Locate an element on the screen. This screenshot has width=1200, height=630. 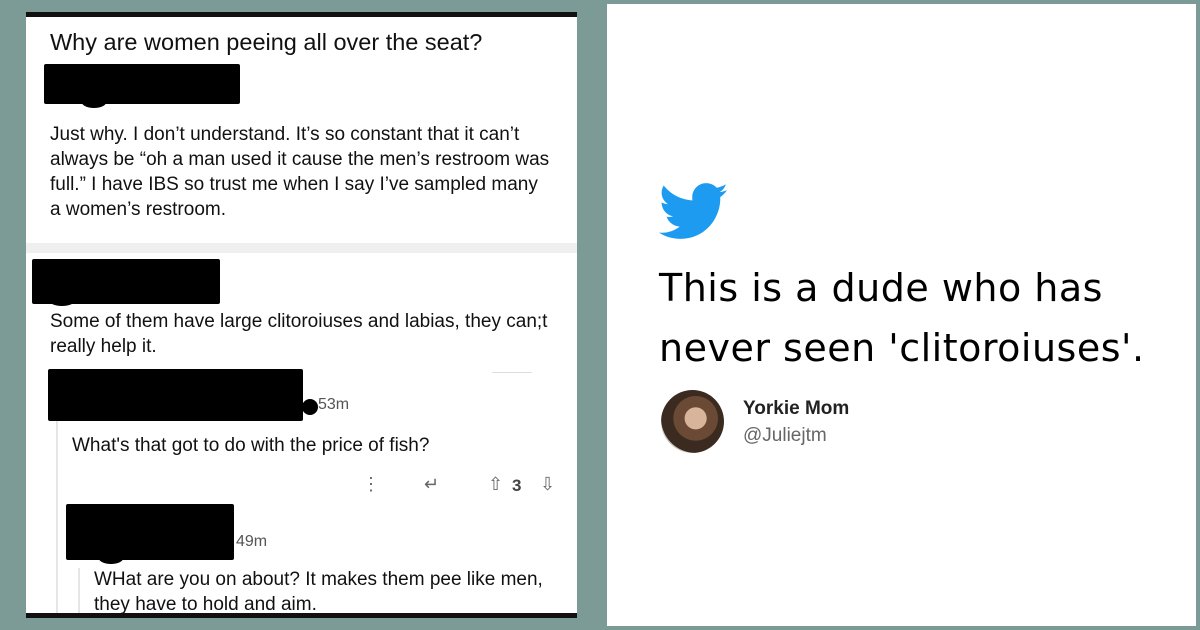
faint-rule is located at coordinates (512, 372).